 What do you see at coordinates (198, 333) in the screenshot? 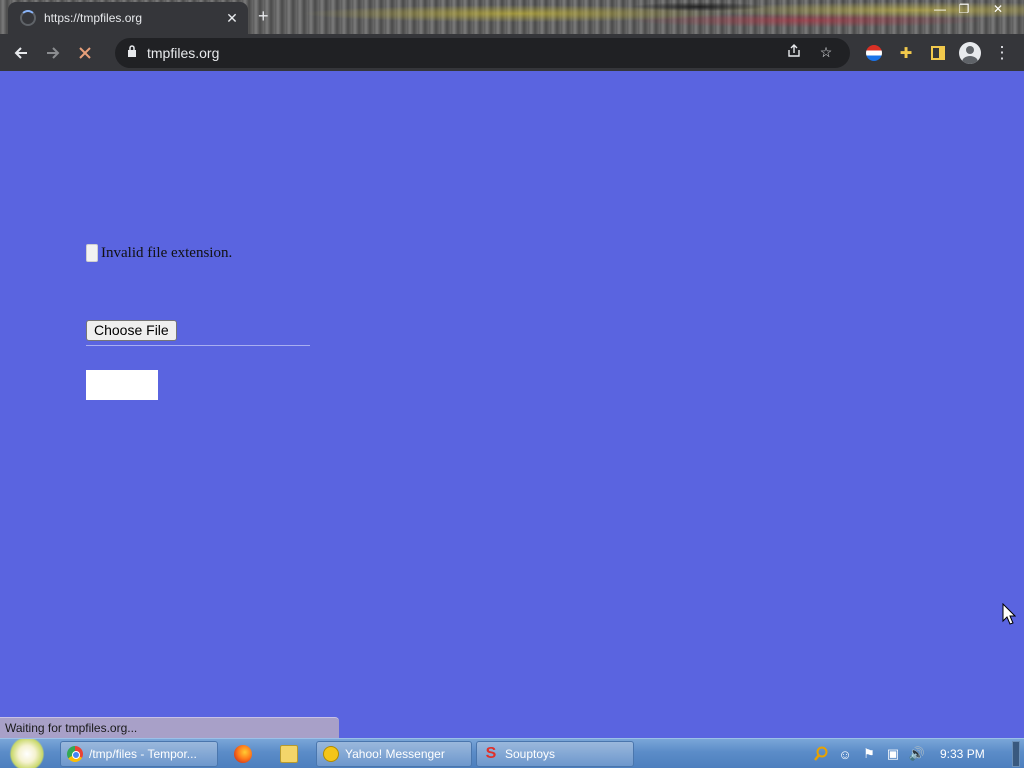
I see `file-input: Choose File` at bounding box center [198, 333].